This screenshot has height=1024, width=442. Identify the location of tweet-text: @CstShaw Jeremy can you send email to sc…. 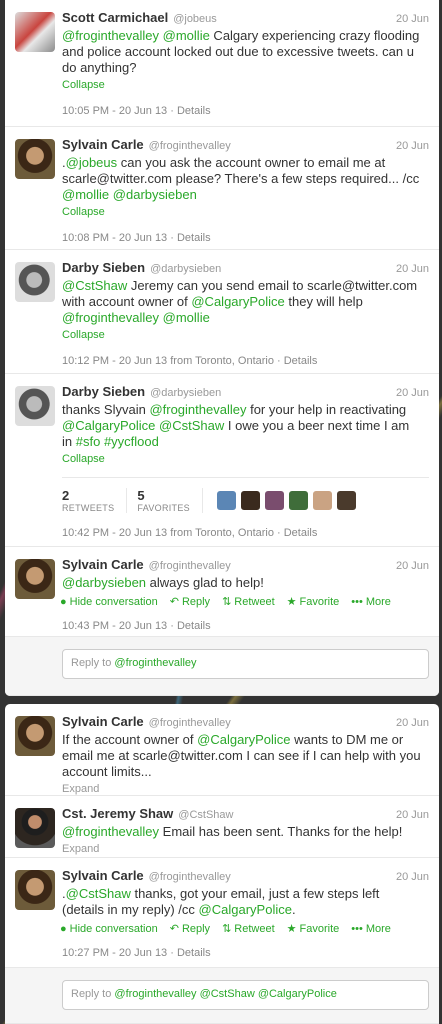
(240, 301).